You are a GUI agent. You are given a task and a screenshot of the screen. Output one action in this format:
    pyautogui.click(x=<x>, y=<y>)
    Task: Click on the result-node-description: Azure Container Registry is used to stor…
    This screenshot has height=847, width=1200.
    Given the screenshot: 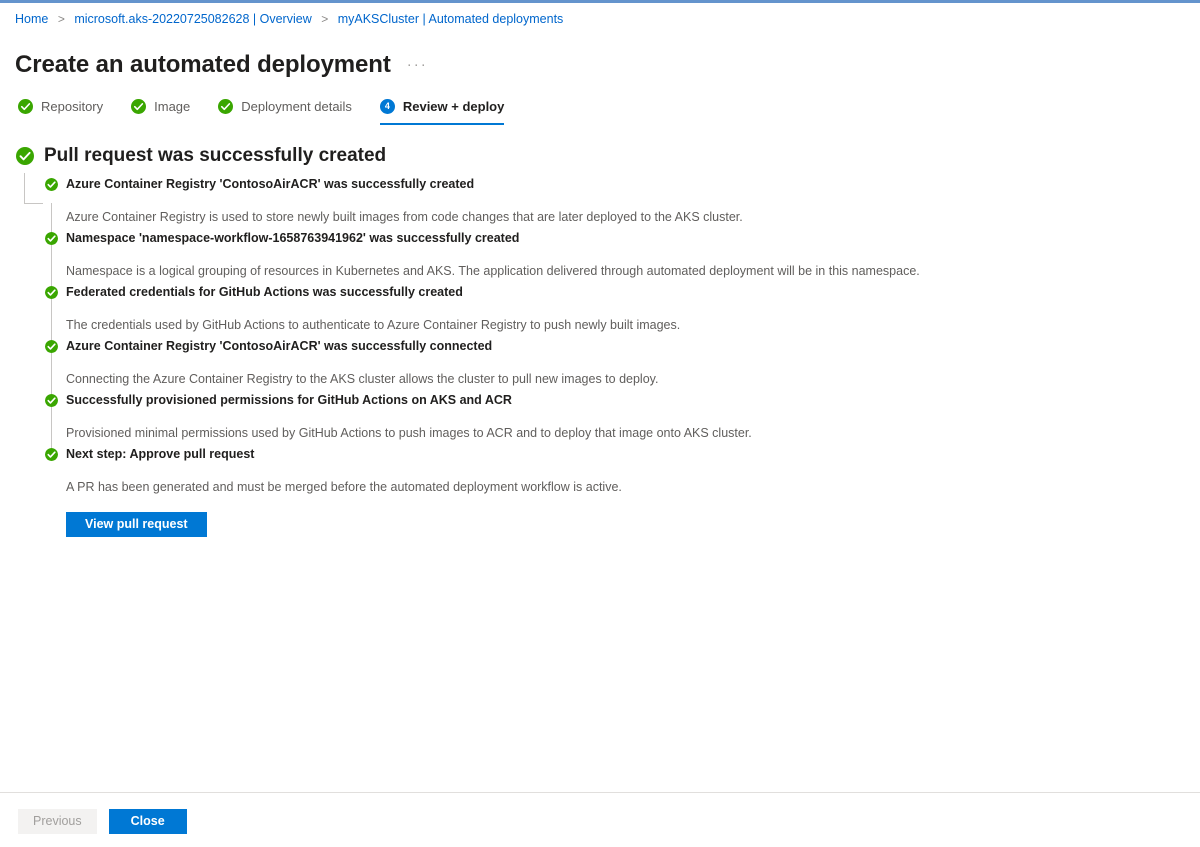 What is the action you would take?
    pyautogui.click(x=404, y=217)
    